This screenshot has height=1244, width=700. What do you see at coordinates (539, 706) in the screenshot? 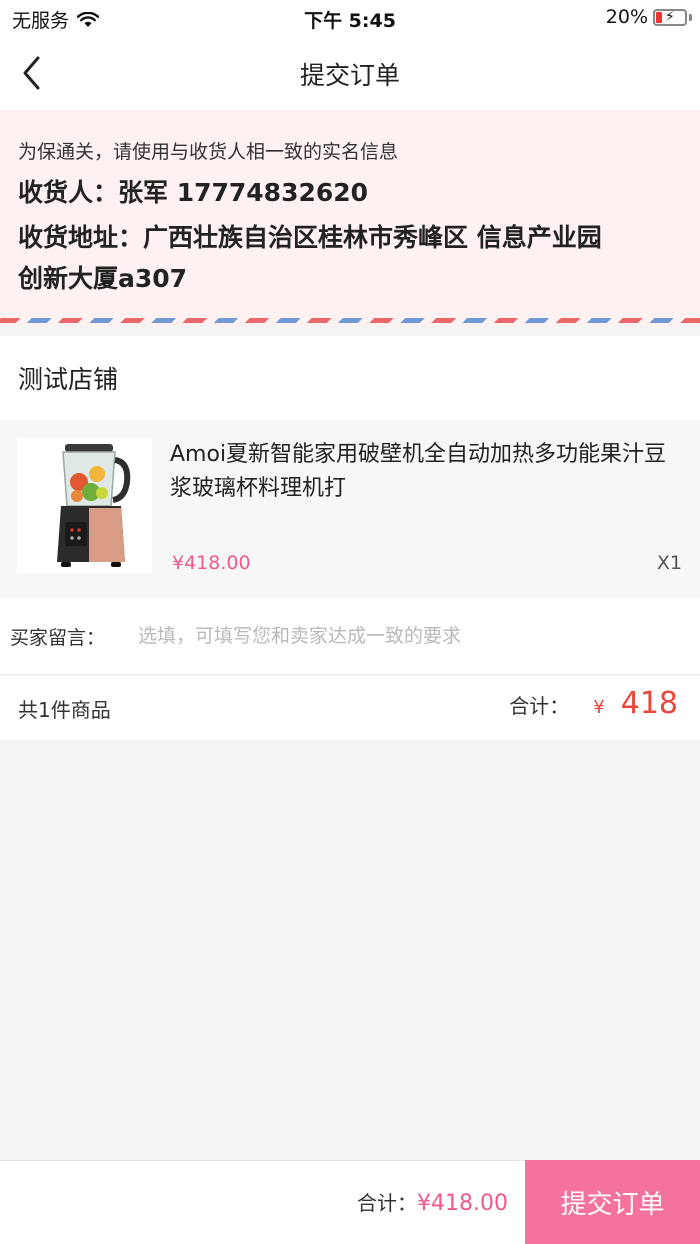
I see `summary-total-label: 合计：` at bounding box center [539, 706].